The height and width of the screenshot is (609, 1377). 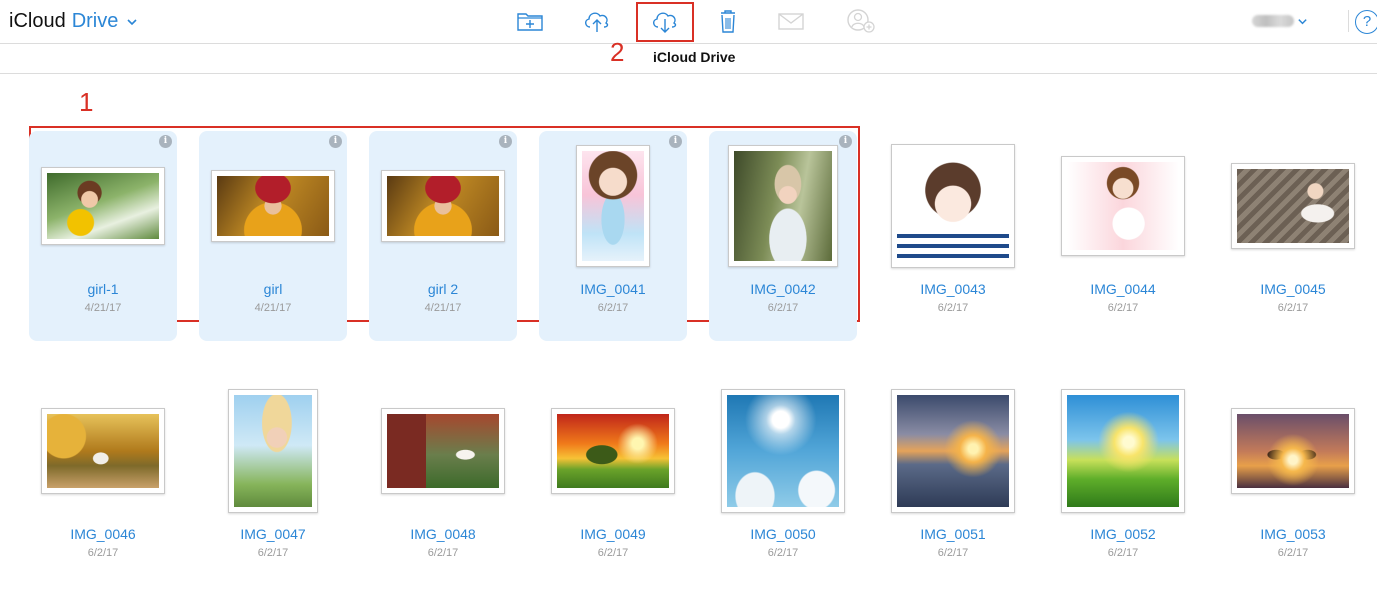 I want to click on file-tile: IMG_0047 6/2/17, so click(x=273, y=481).